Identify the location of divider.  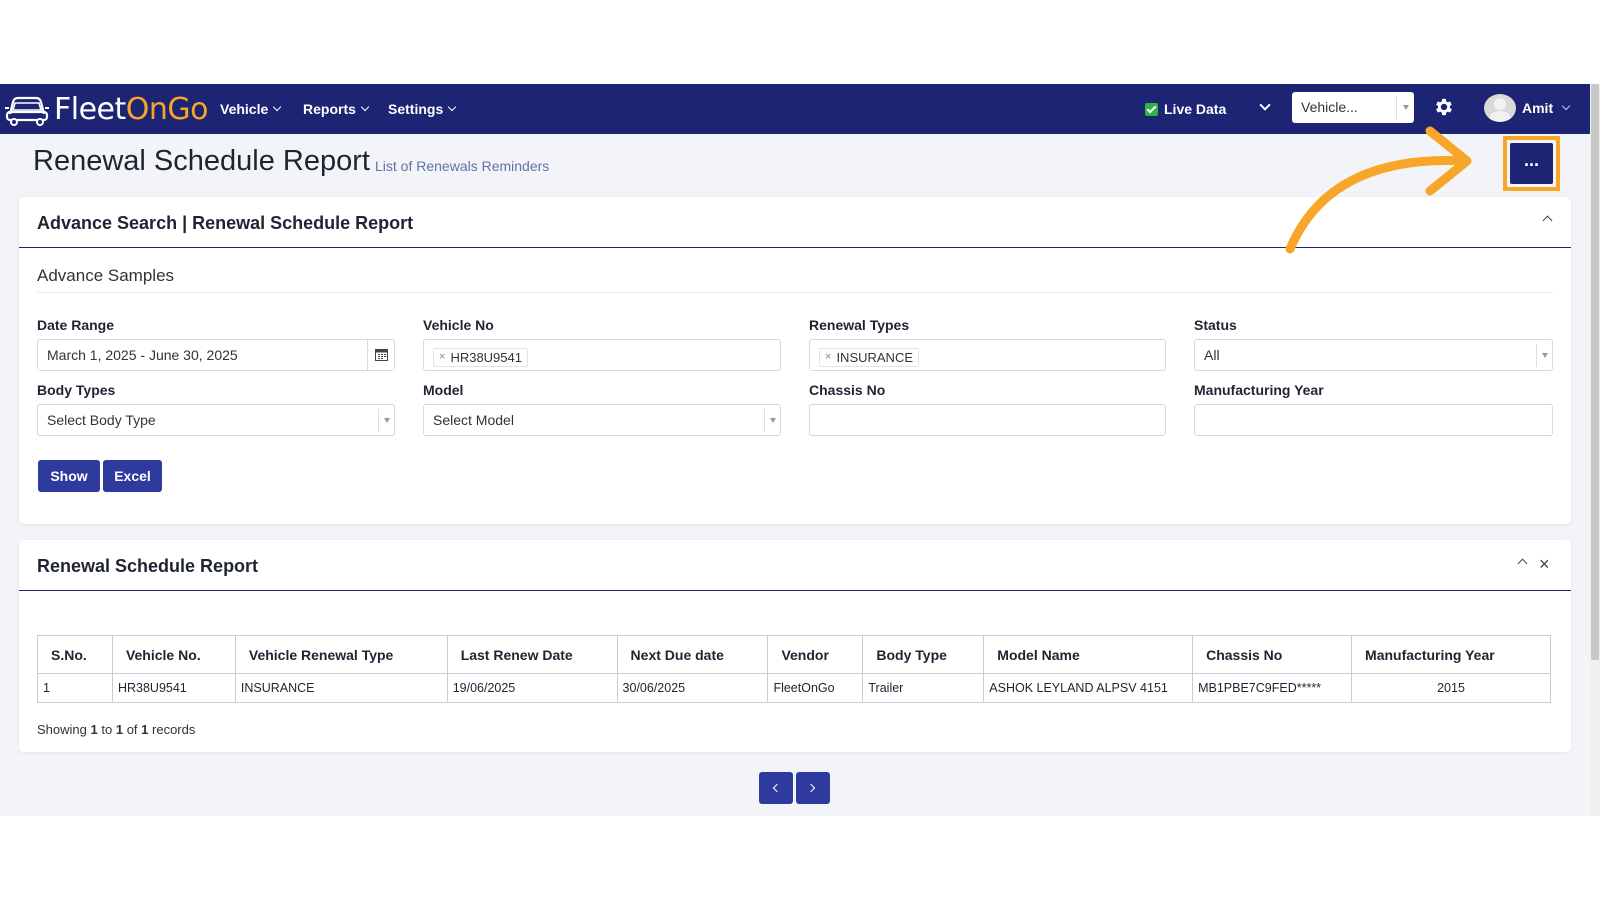
(795, 292).